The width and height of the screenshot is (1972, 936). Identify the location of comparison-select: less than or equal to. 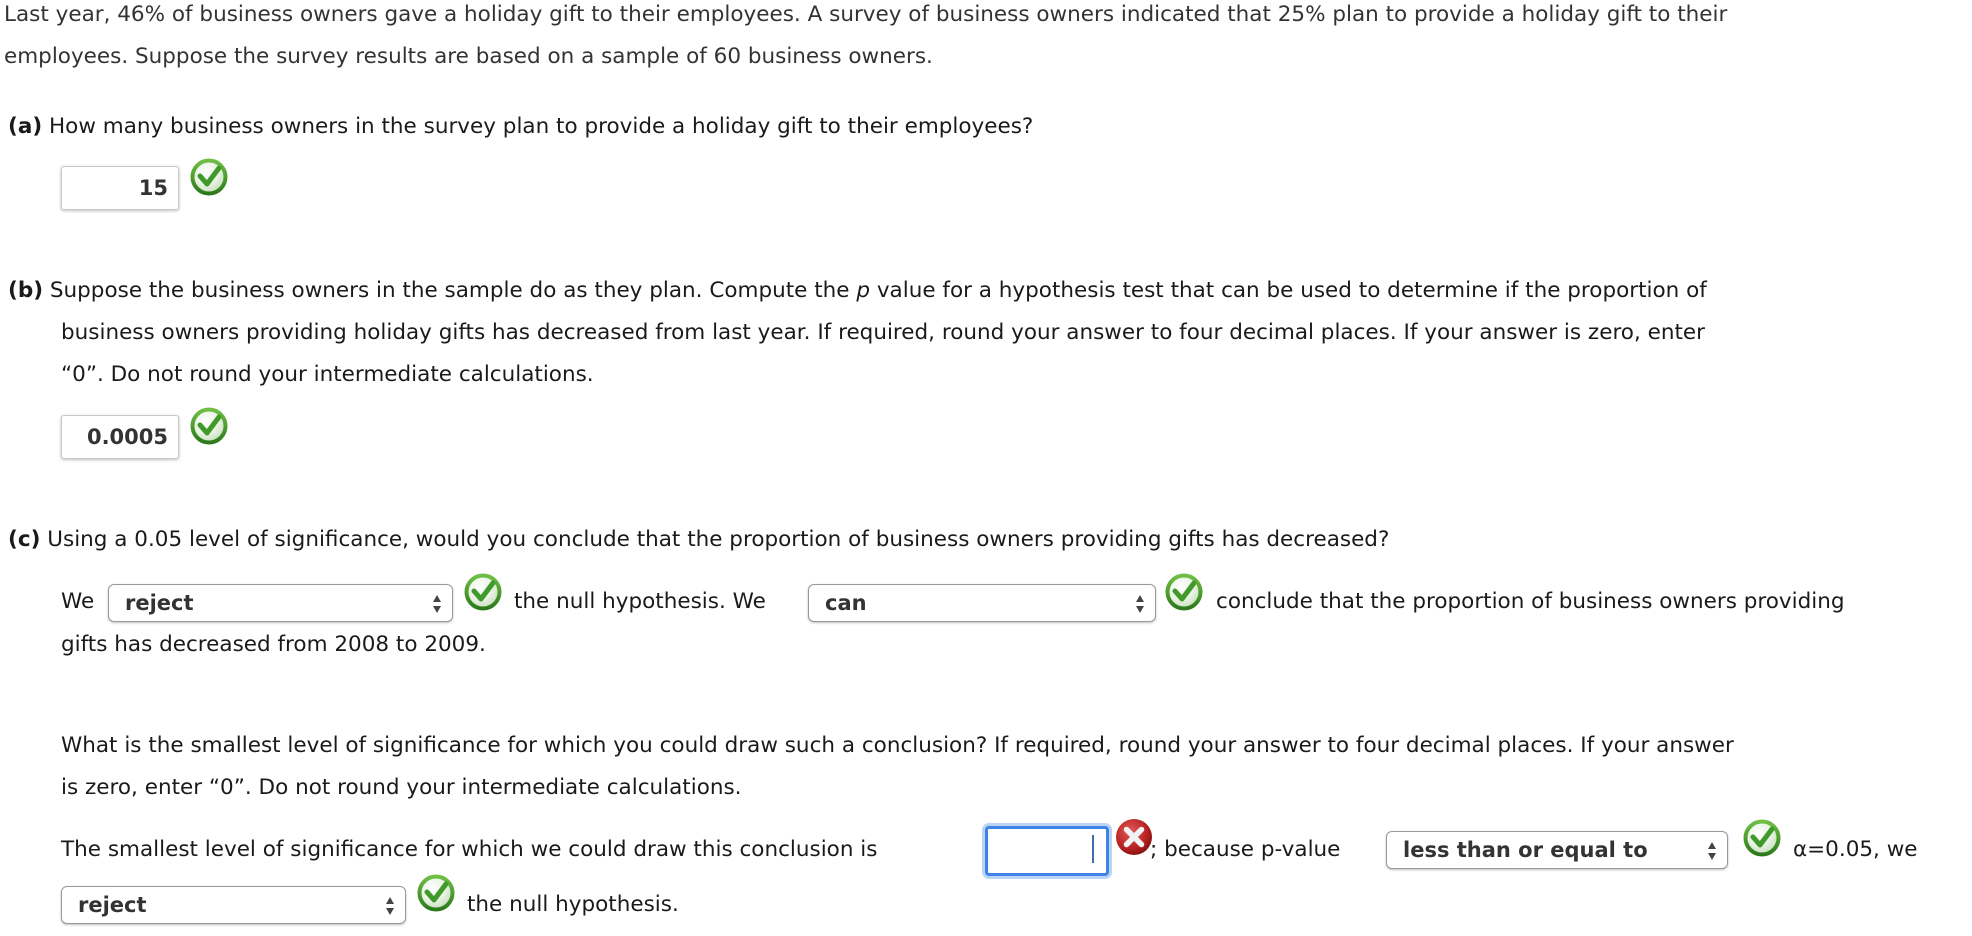
(1557, 850).